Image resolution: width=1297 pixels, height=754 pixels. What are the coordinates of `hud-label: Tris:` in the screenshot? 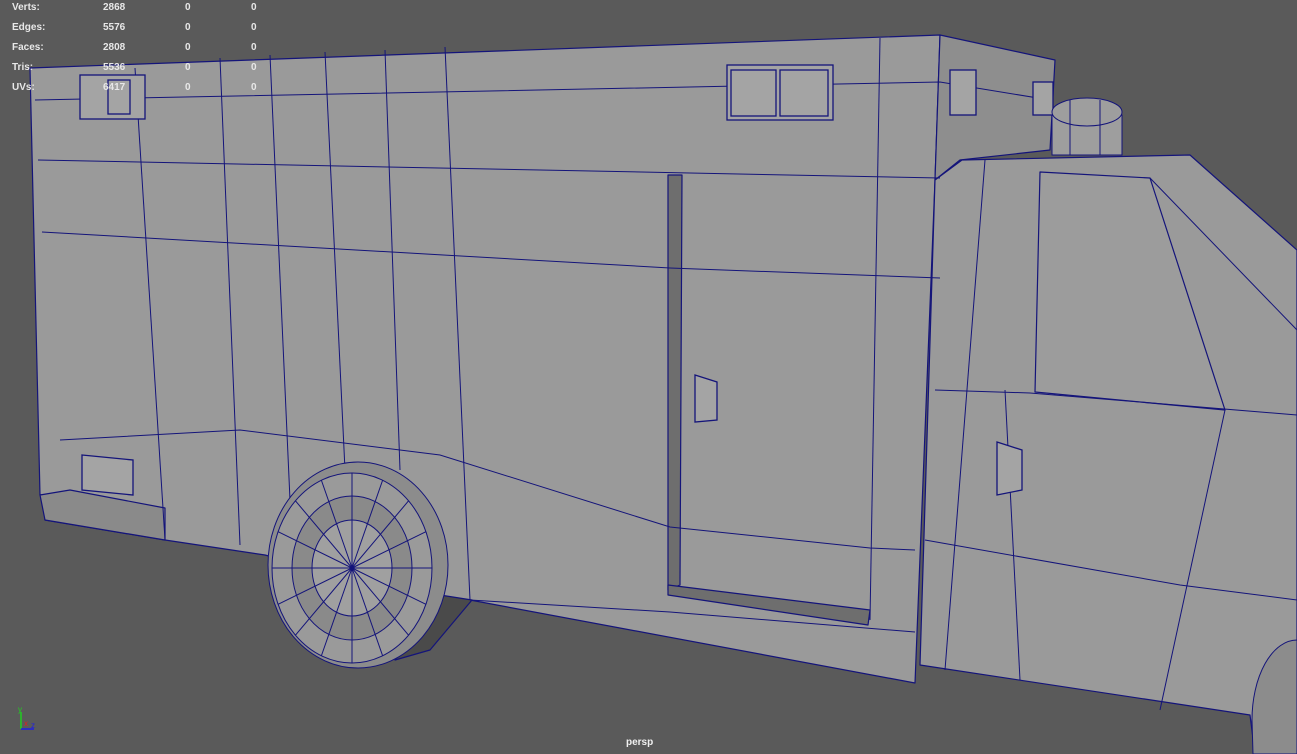 It's located at (23, 67).